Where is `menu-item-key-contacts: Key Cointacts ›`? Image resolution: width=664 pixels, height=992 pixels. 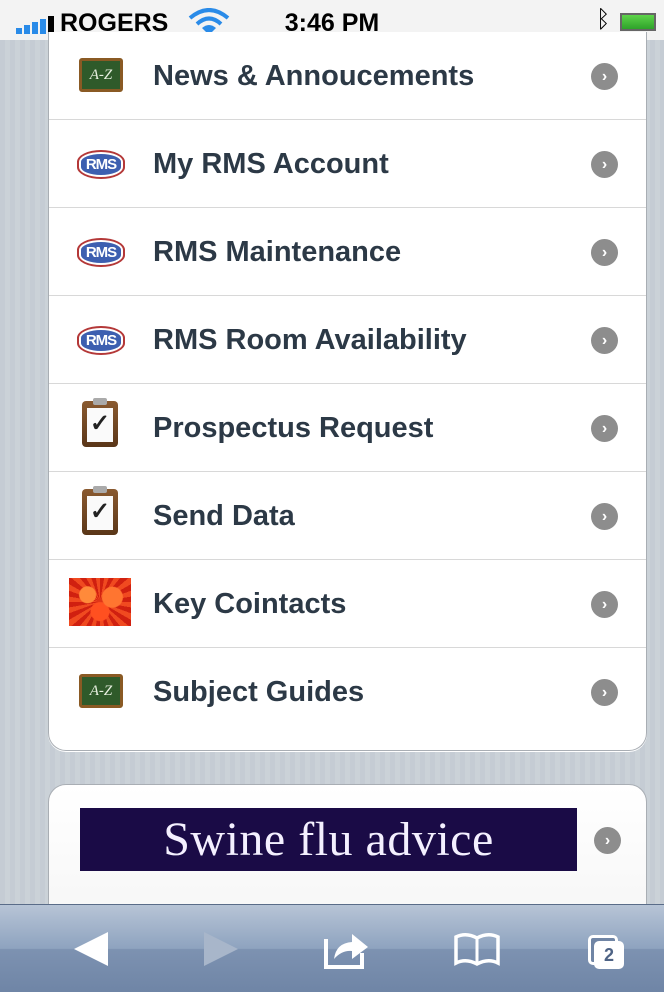 menu-item-key-contacts: Key Cointacts › is located at coordinates (347, 604).